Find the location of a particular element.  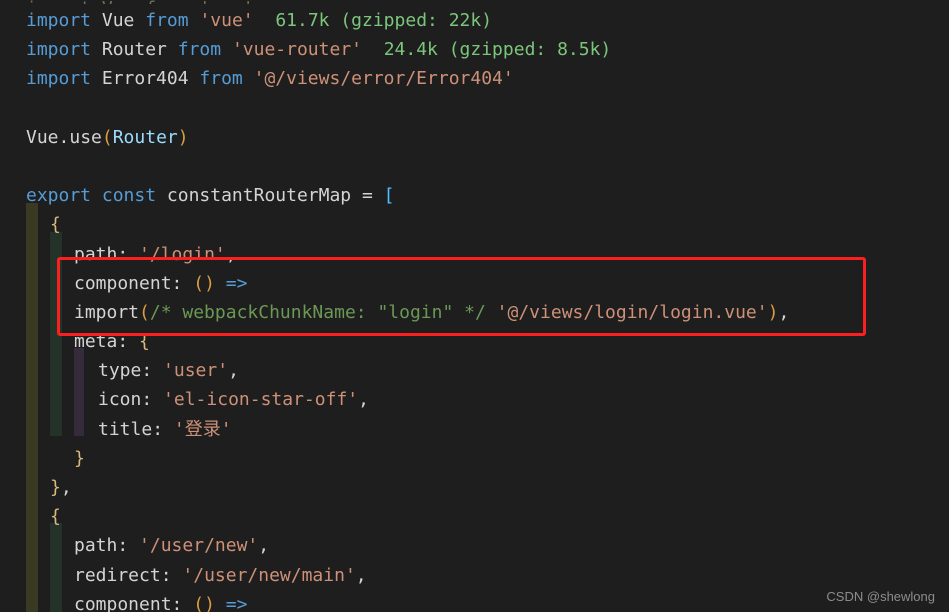

code-token: '/user/new' is located at coordinates (199, 546).